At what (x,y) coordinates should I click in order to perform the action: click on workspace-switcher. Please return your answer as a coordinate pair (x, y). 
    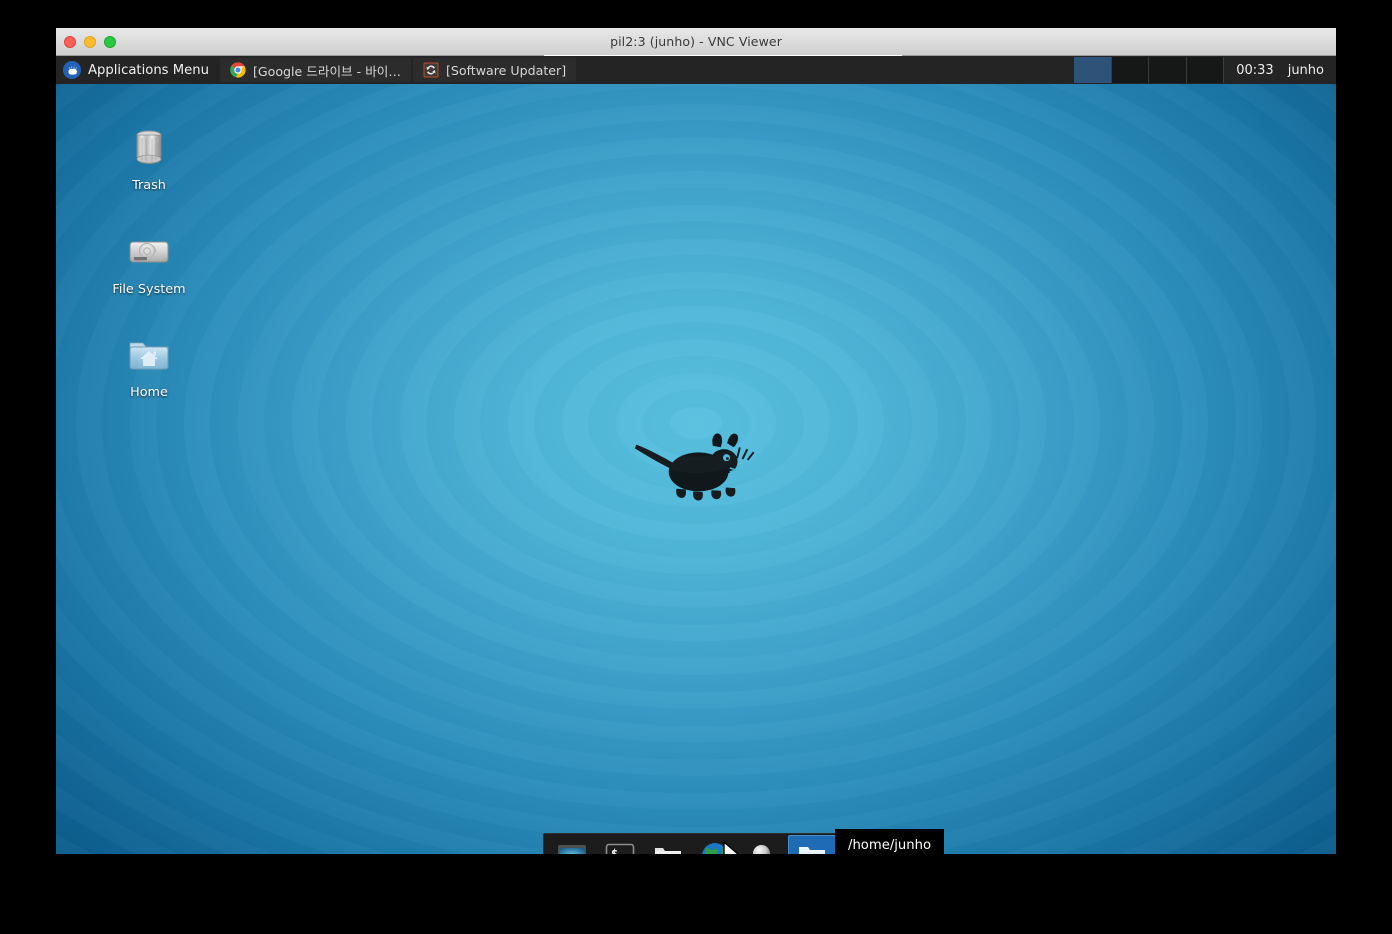
    Looking at the image, I should click on (1149, 70).